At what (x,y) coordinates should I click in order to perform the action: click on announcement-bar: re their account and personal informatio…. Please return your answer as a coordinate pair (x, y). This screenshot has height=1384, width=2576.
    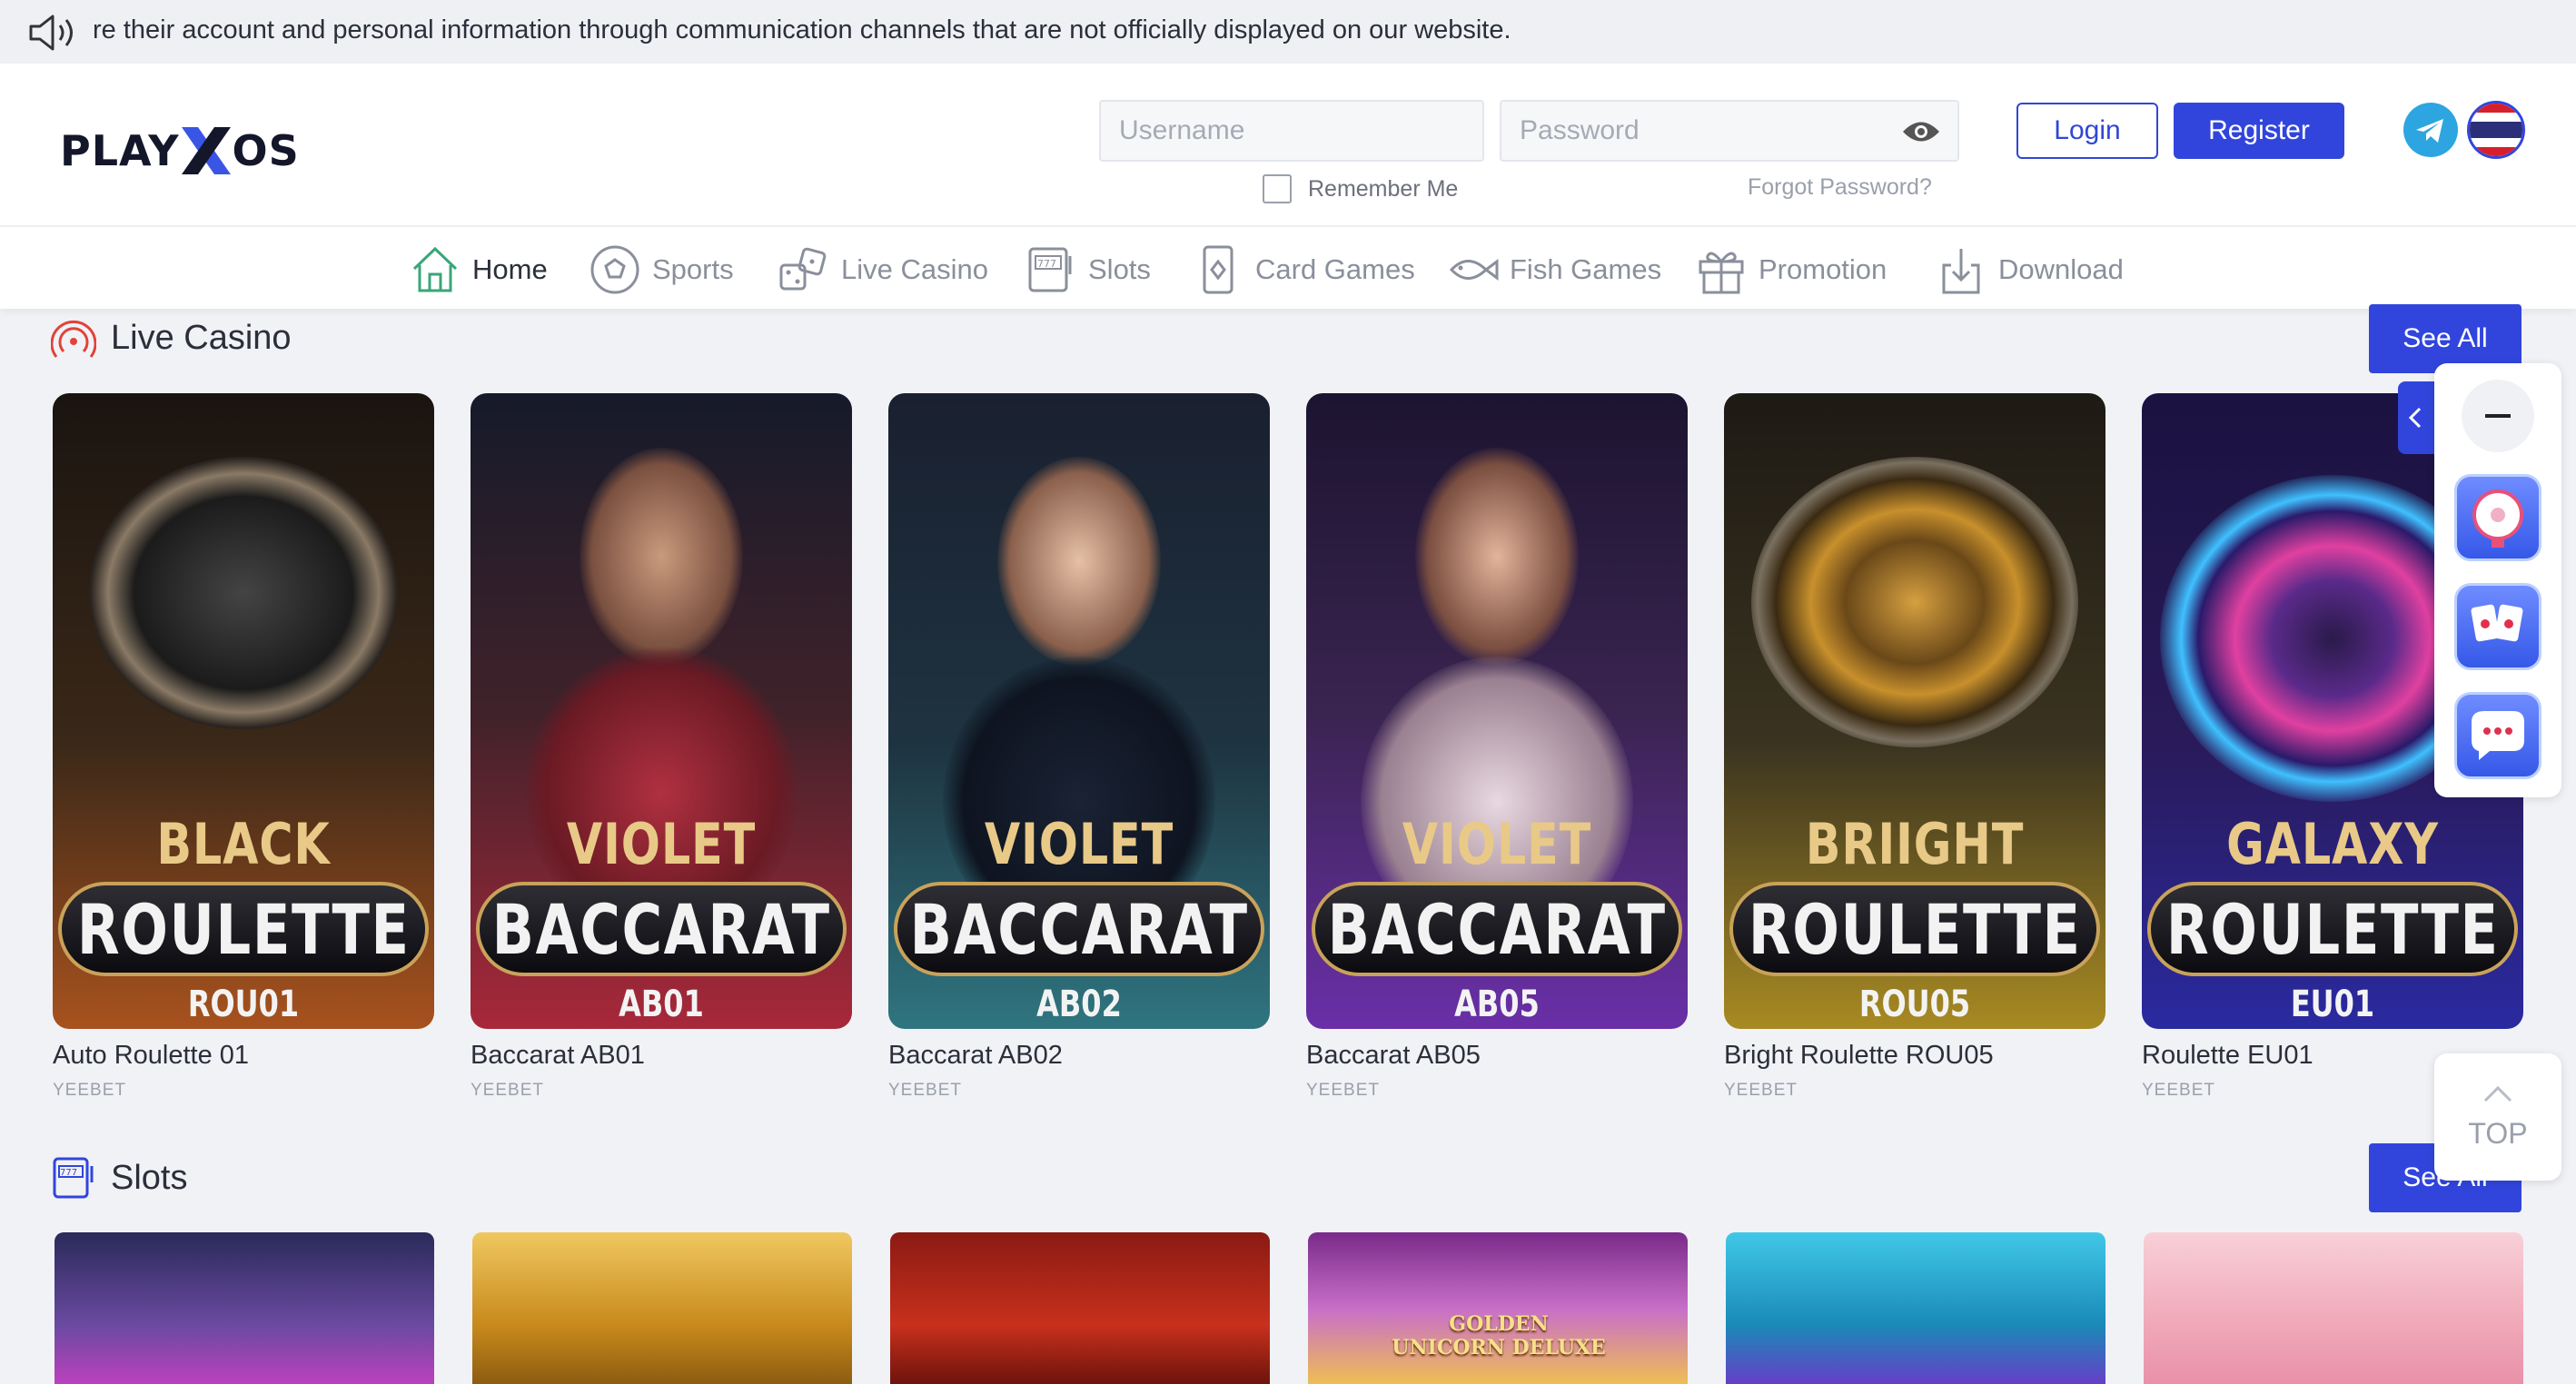
    Looking at the image, I should click on (1288, 32).